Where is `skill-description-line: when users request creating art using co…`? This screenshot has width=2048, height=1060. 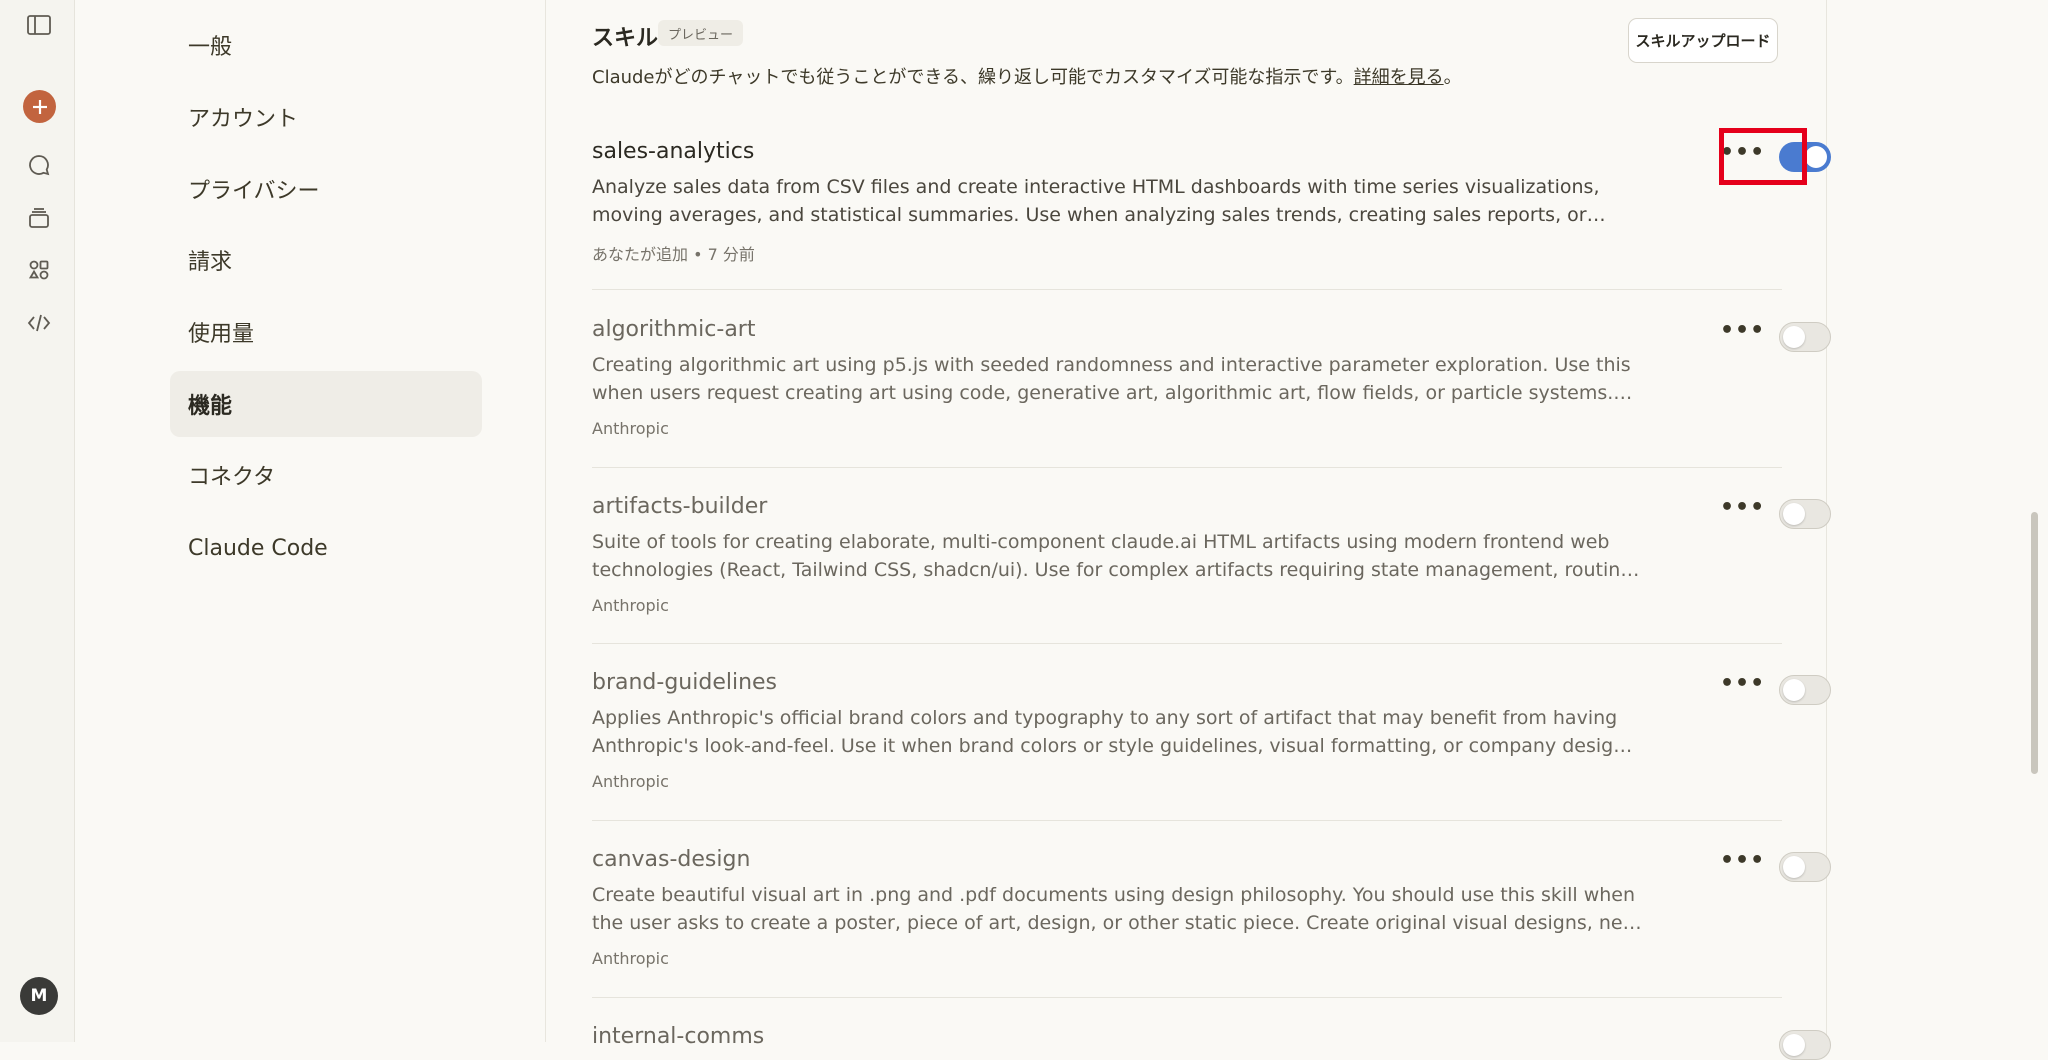 skill-description-line: when users request creating art using co… is located at coordinates (1112, 393).